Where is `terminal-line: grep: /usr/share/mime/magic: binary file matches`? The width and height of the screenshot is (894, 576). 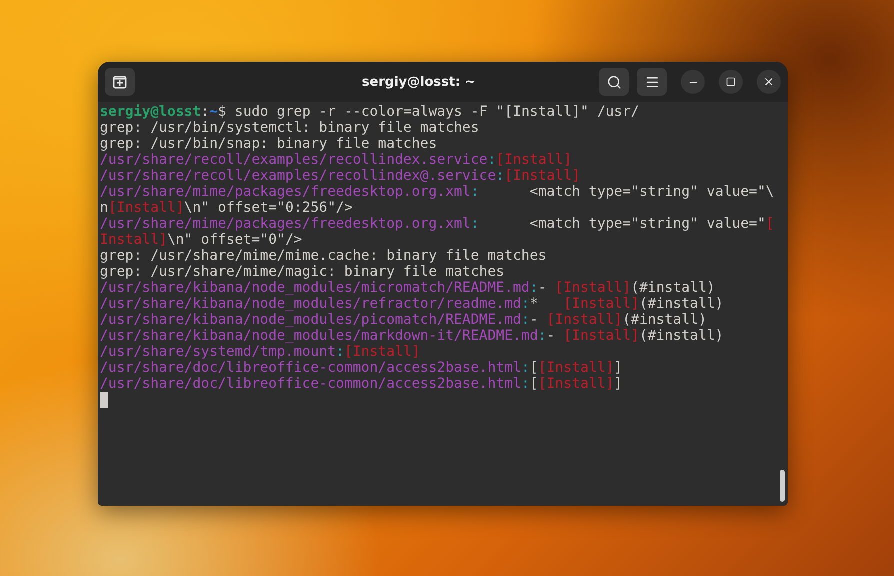 terminal-line: grep: /usr/share/mime/magic: binary file matches is located at coordinates (303, 272).